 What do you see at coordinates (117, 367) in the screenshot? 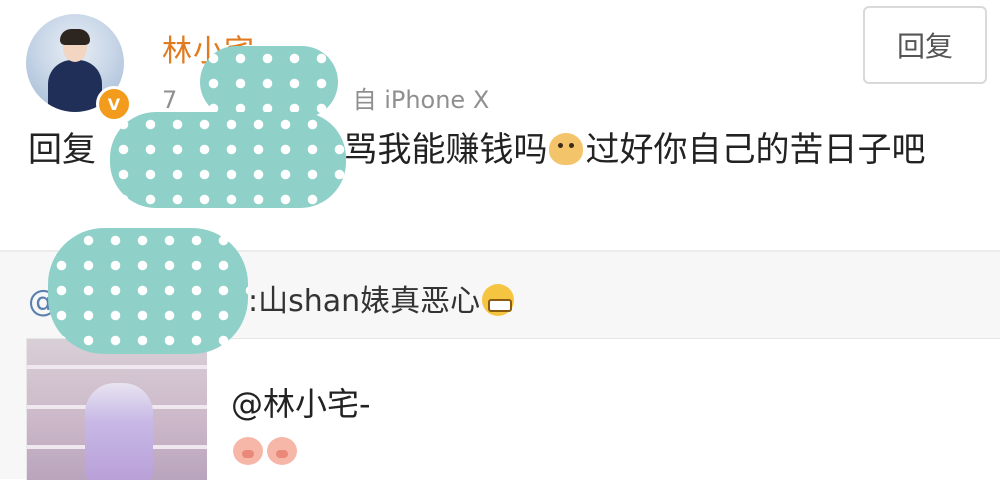
I see `shelf` at bounding box center [117, 367].